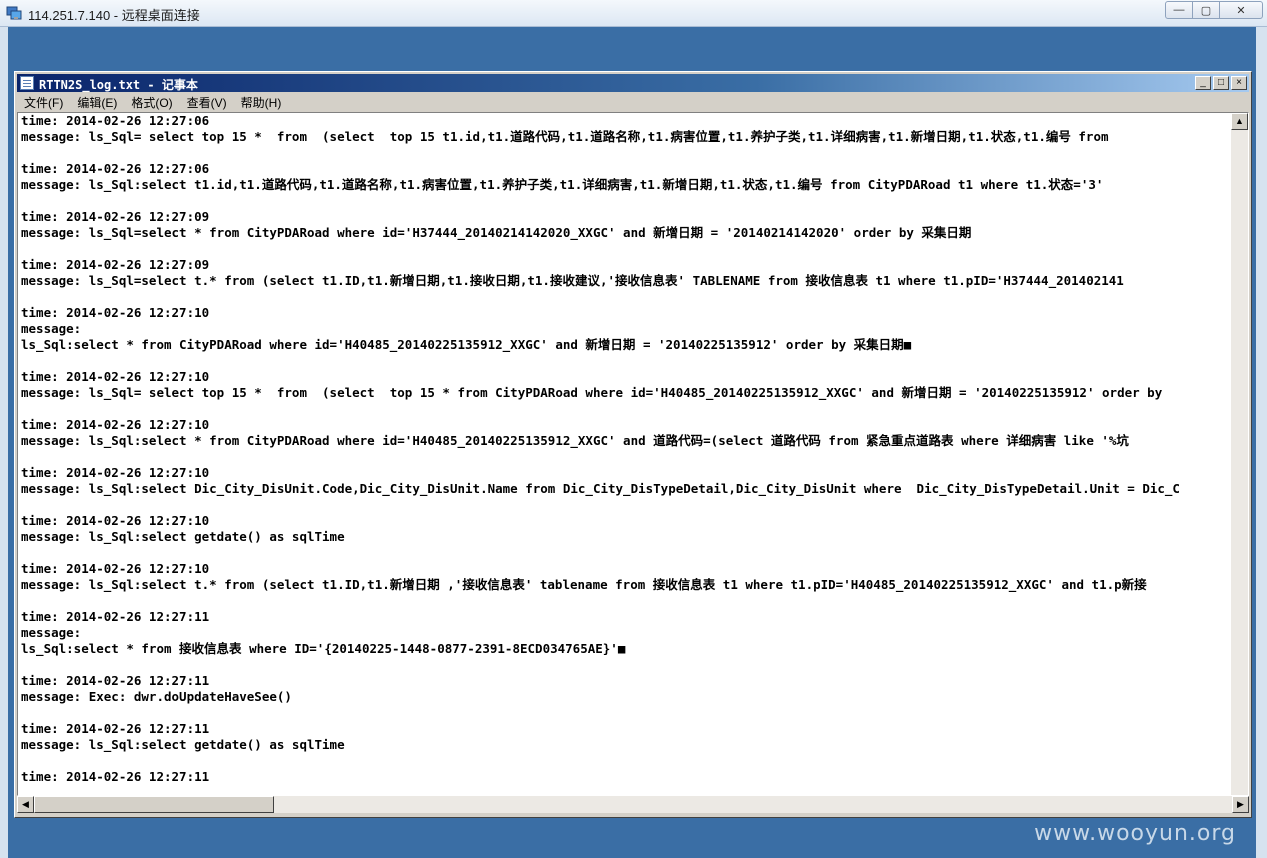  Describe the element at coordinates (114, 15) in the screenshot. I see `rdp-window-title: 114.251.7.140 - 远程桌面连接` at that location.